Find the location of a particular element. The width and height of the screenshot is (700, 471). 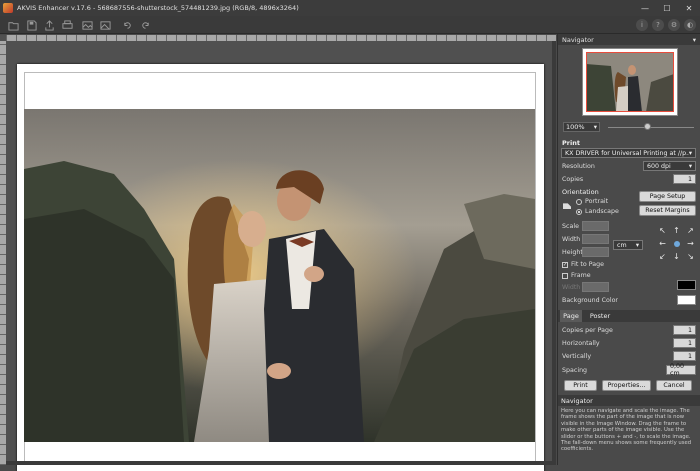

maximize-button: ☐ is located at coordinates (667, 8).